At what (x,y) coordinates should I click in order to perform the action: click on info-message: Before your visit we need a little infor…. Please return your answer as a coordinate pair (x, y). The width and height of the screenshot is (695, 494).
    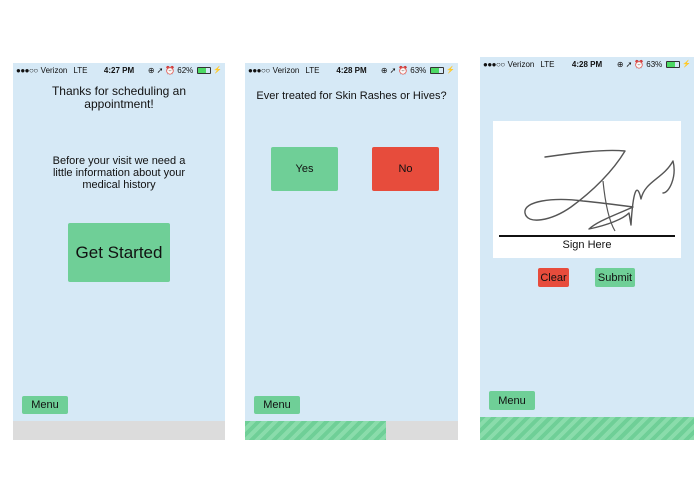
    Looking at the image, I should click on (119, 173).